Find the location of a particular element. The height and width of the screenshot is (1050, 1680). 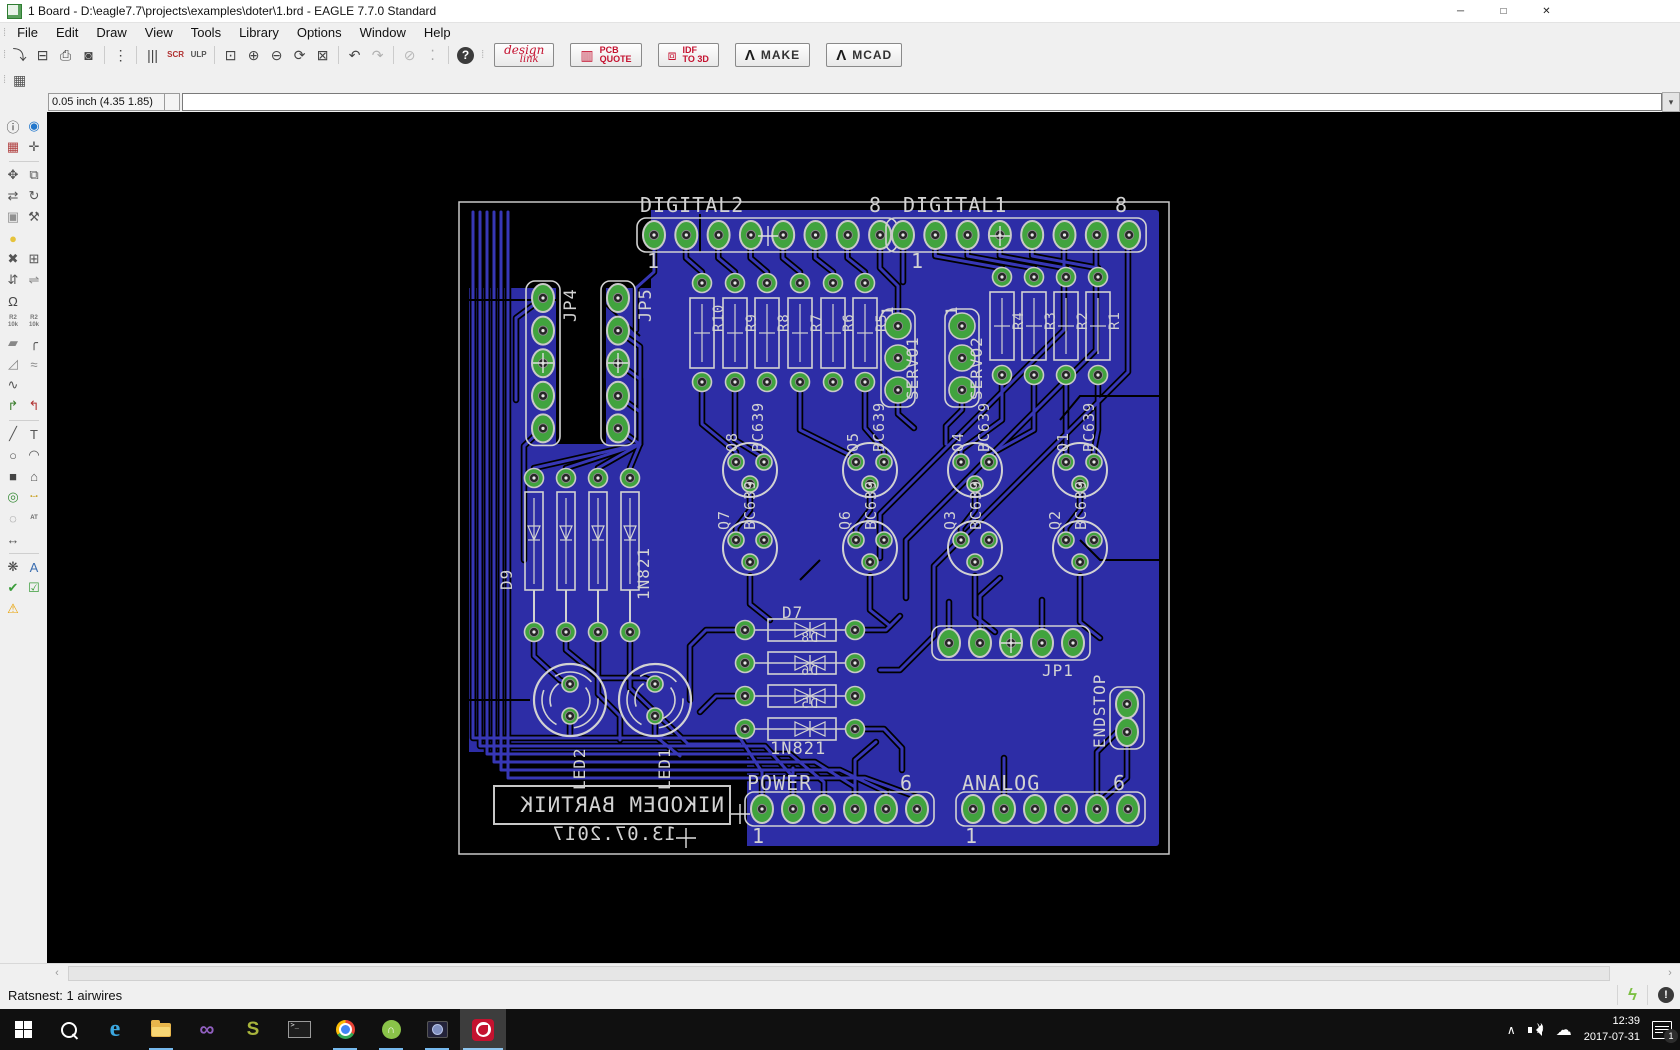

show-tool: ◉ is located at coordinates (34, 126).